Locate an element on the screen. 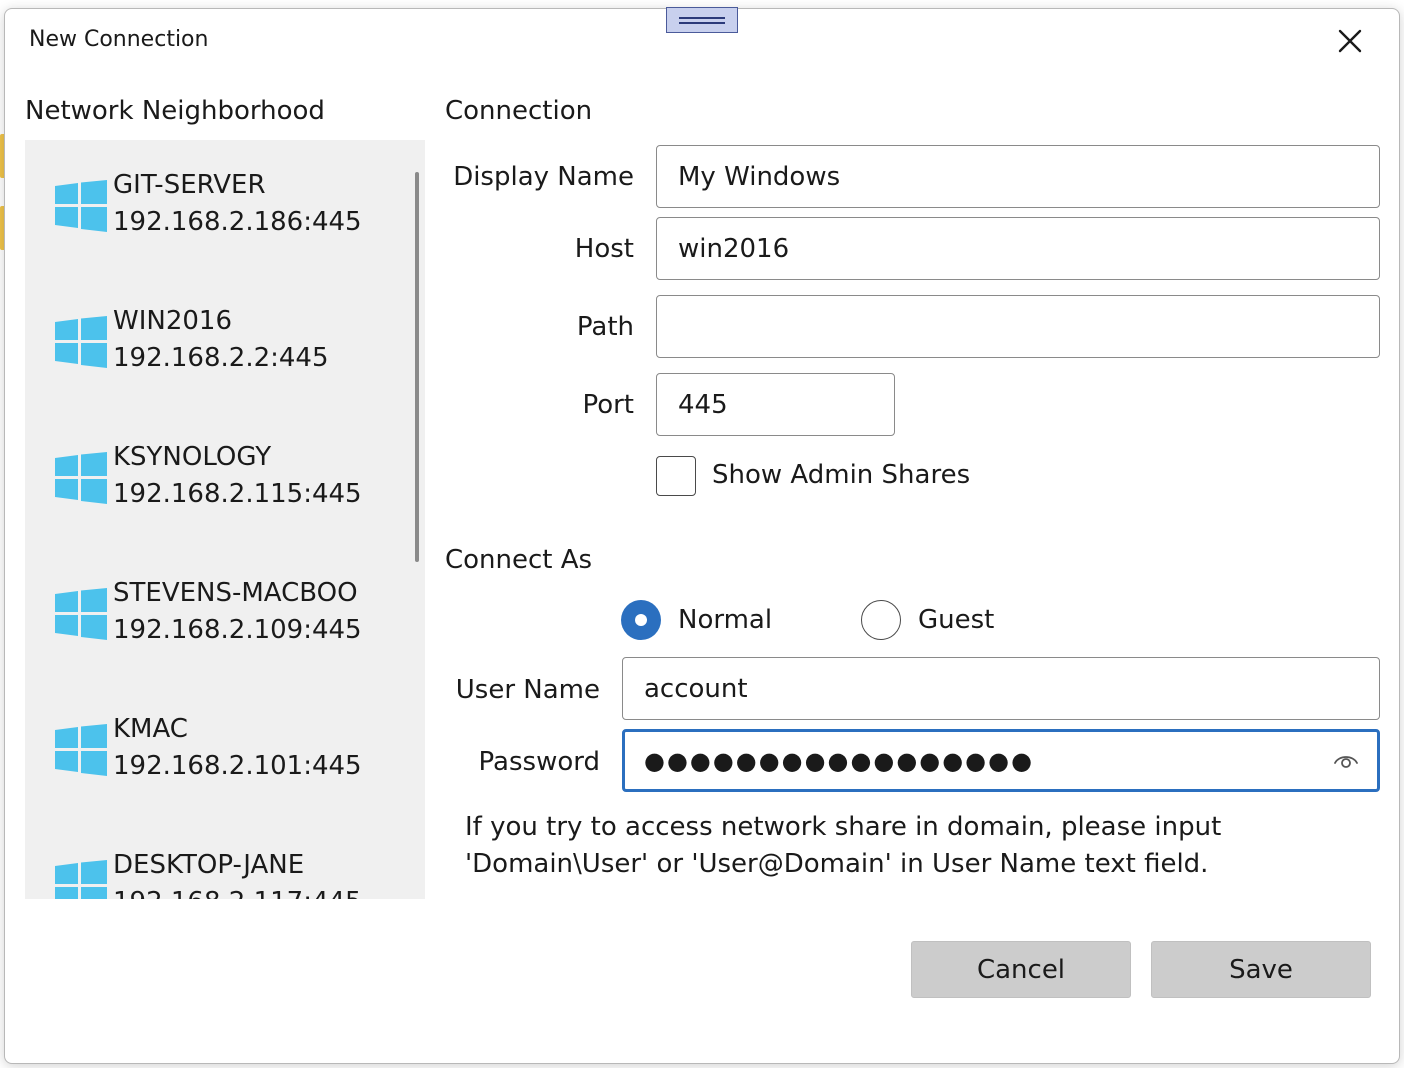  network-item: GIT-SERVER 192.168.2.186:445 is located at coordinates (215, 200).